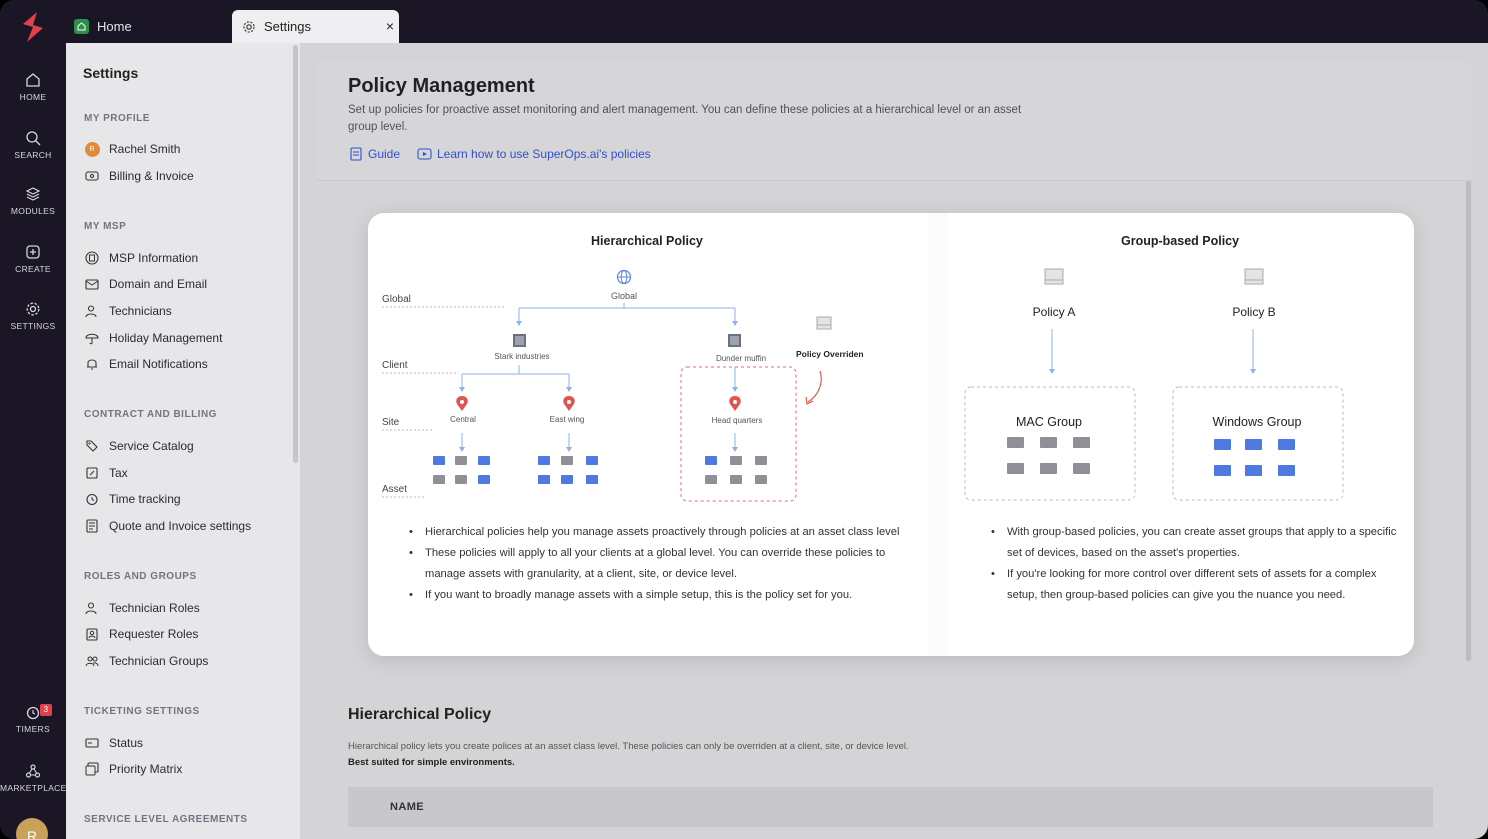 This screenshot has width=1488, height=839. Describe the element at coordinates (1180, 241) in the screenshot. I see `group-diagram-title: Group-based Policy` at that location.